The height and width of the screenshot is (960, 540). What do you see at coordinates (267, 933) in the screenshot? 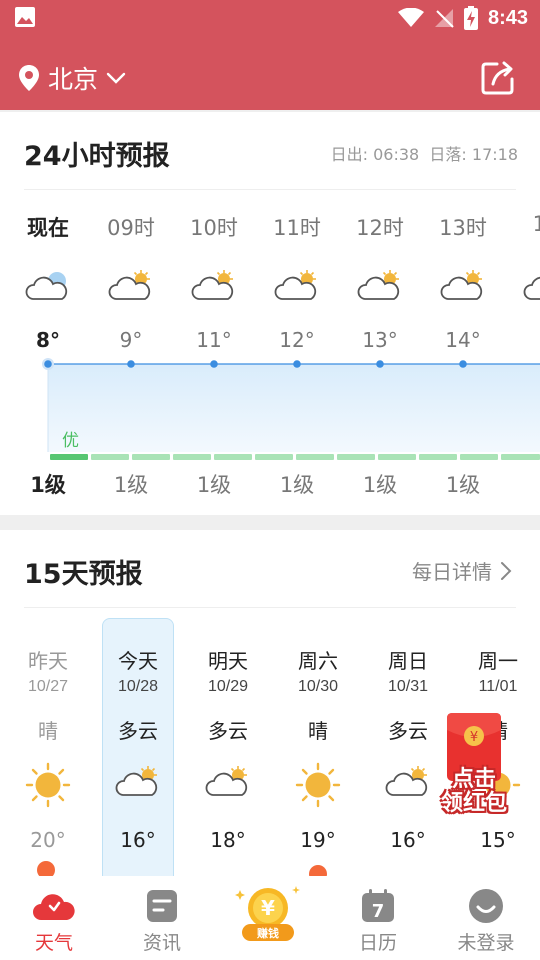
I see `nav-earn-label: 赚钱` at bounding box center [267, 933].